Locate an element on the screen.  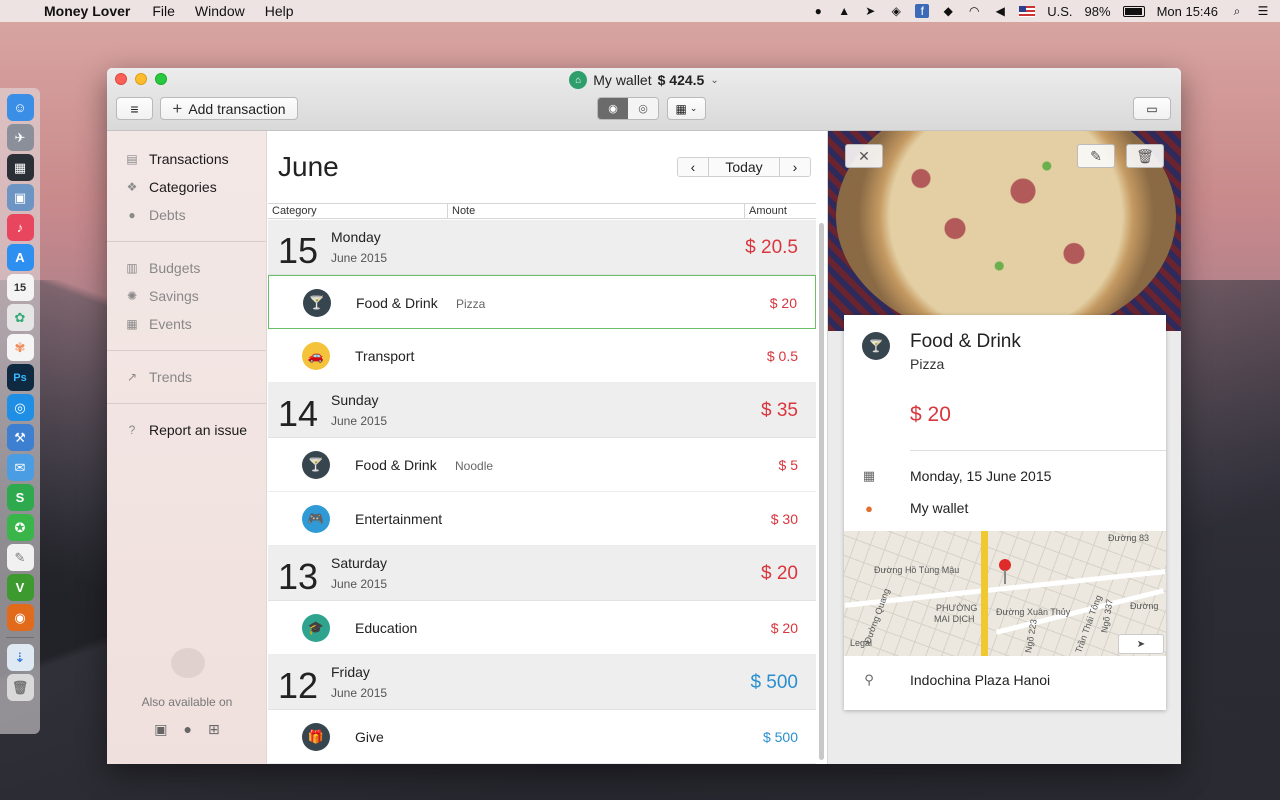
calendar-app-icon: 15 is located at coordinates (20, 287).